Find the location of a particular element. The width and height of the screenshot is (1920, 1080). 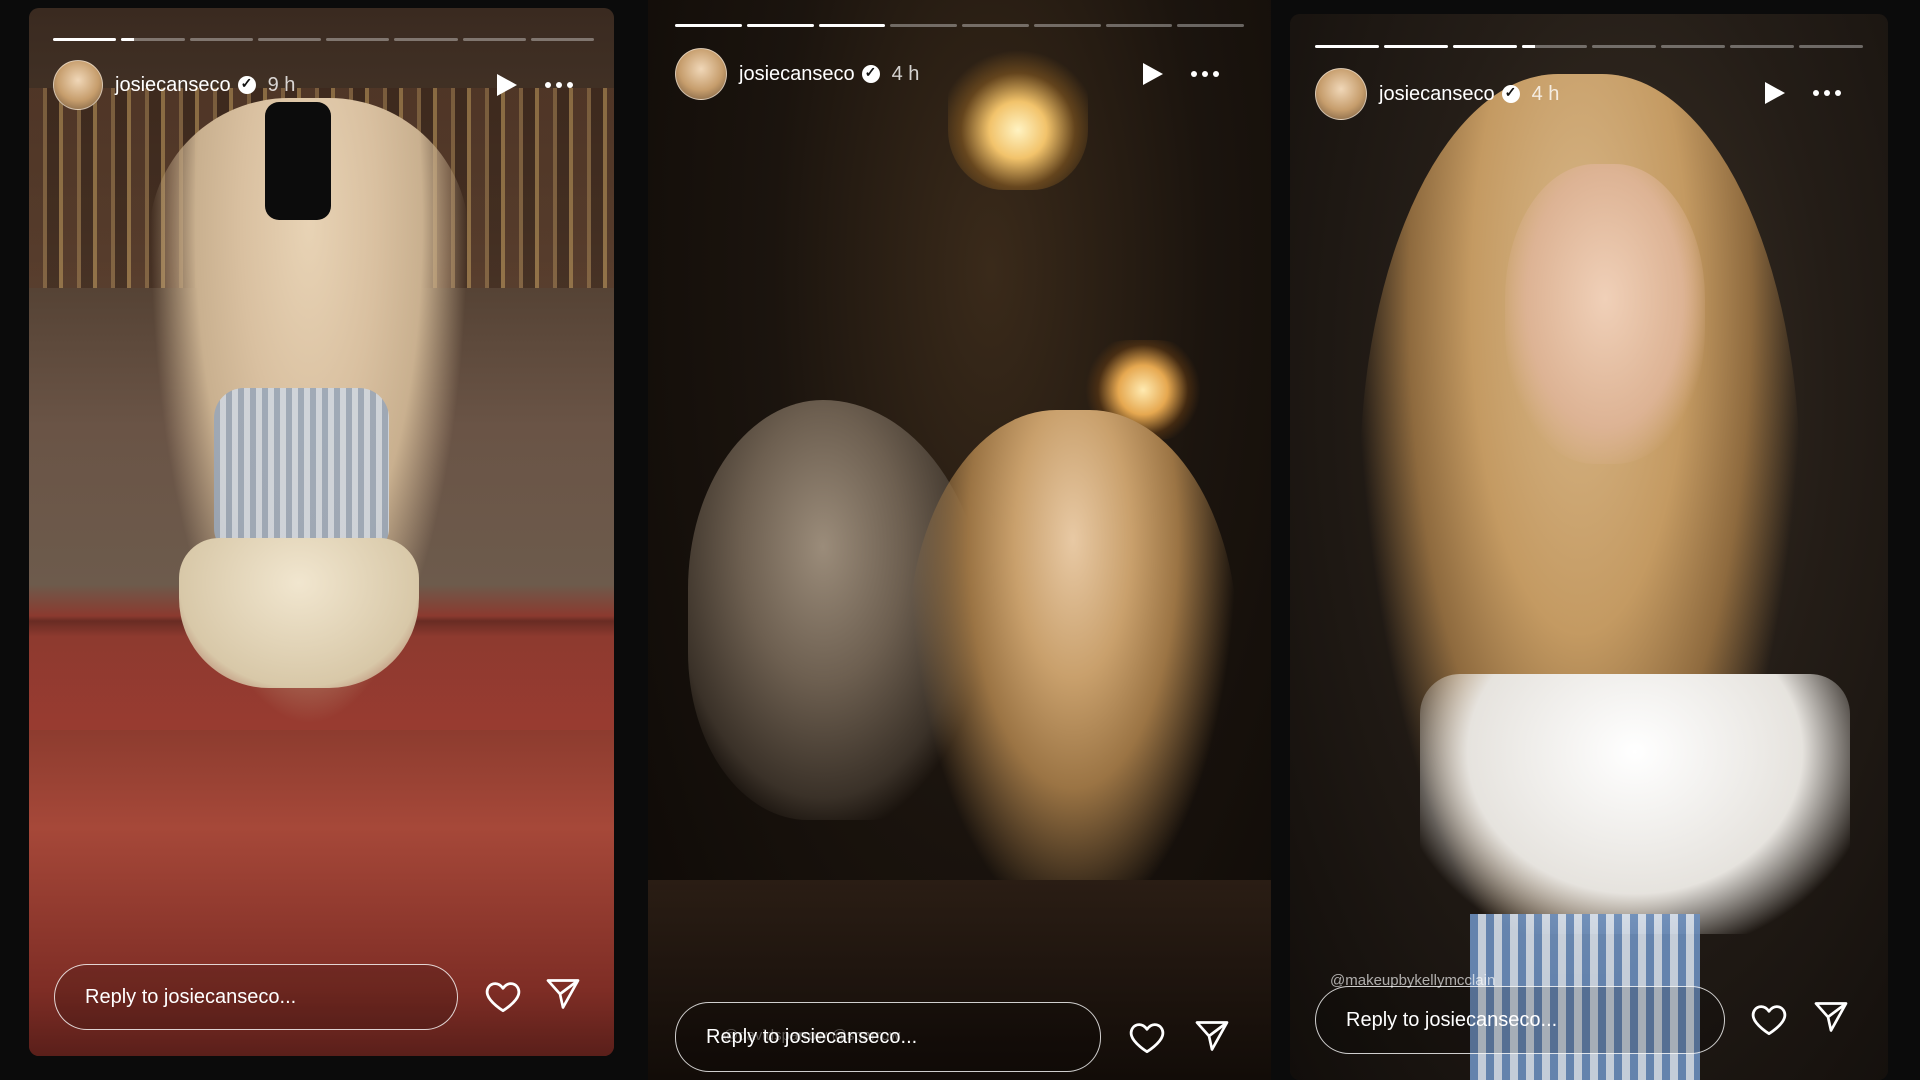

skirt-image is located at coordinates (299, 613).